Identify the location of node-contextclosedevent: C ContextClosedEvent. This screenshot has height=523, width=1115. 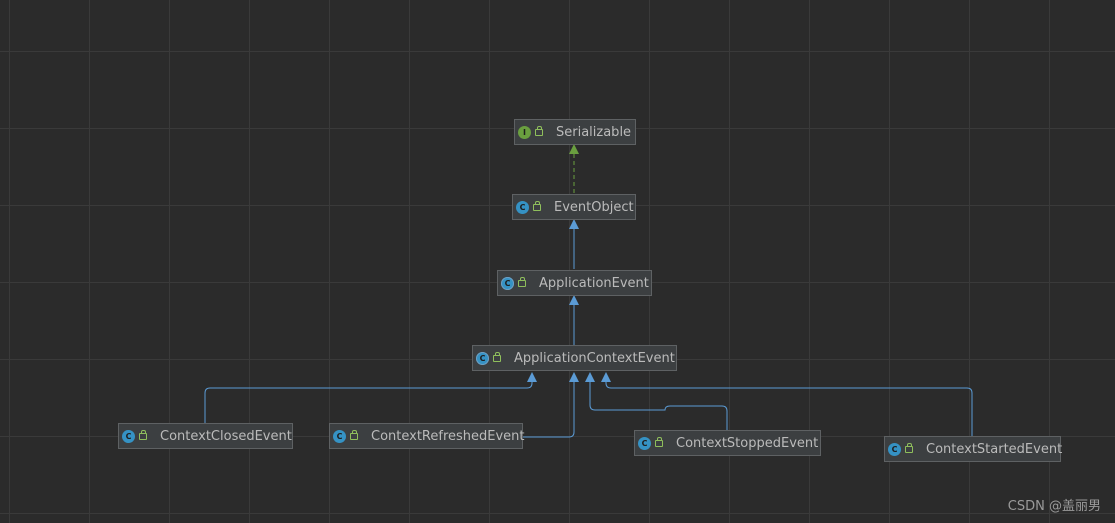
(205, 436).